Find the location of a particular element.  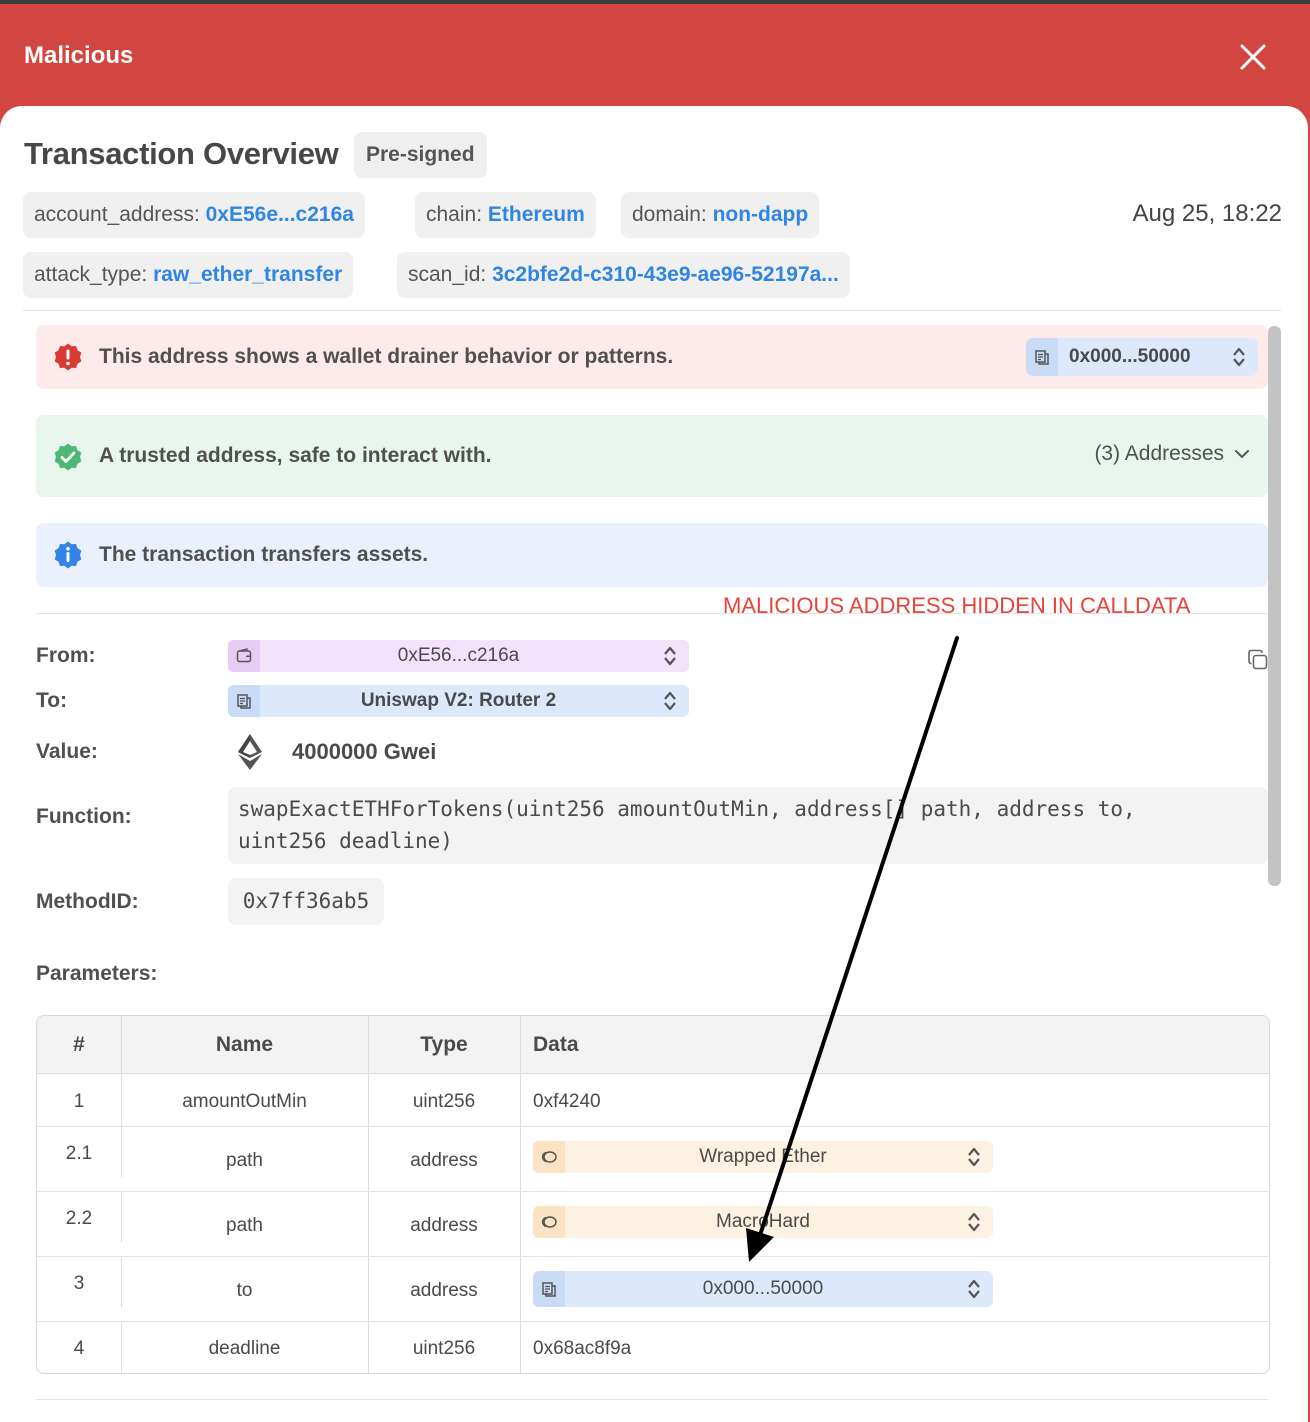

annotation-label: MALICIOUS ADDRESS HIDDEN IN CALLDATA is located at coordinates (957, 605).